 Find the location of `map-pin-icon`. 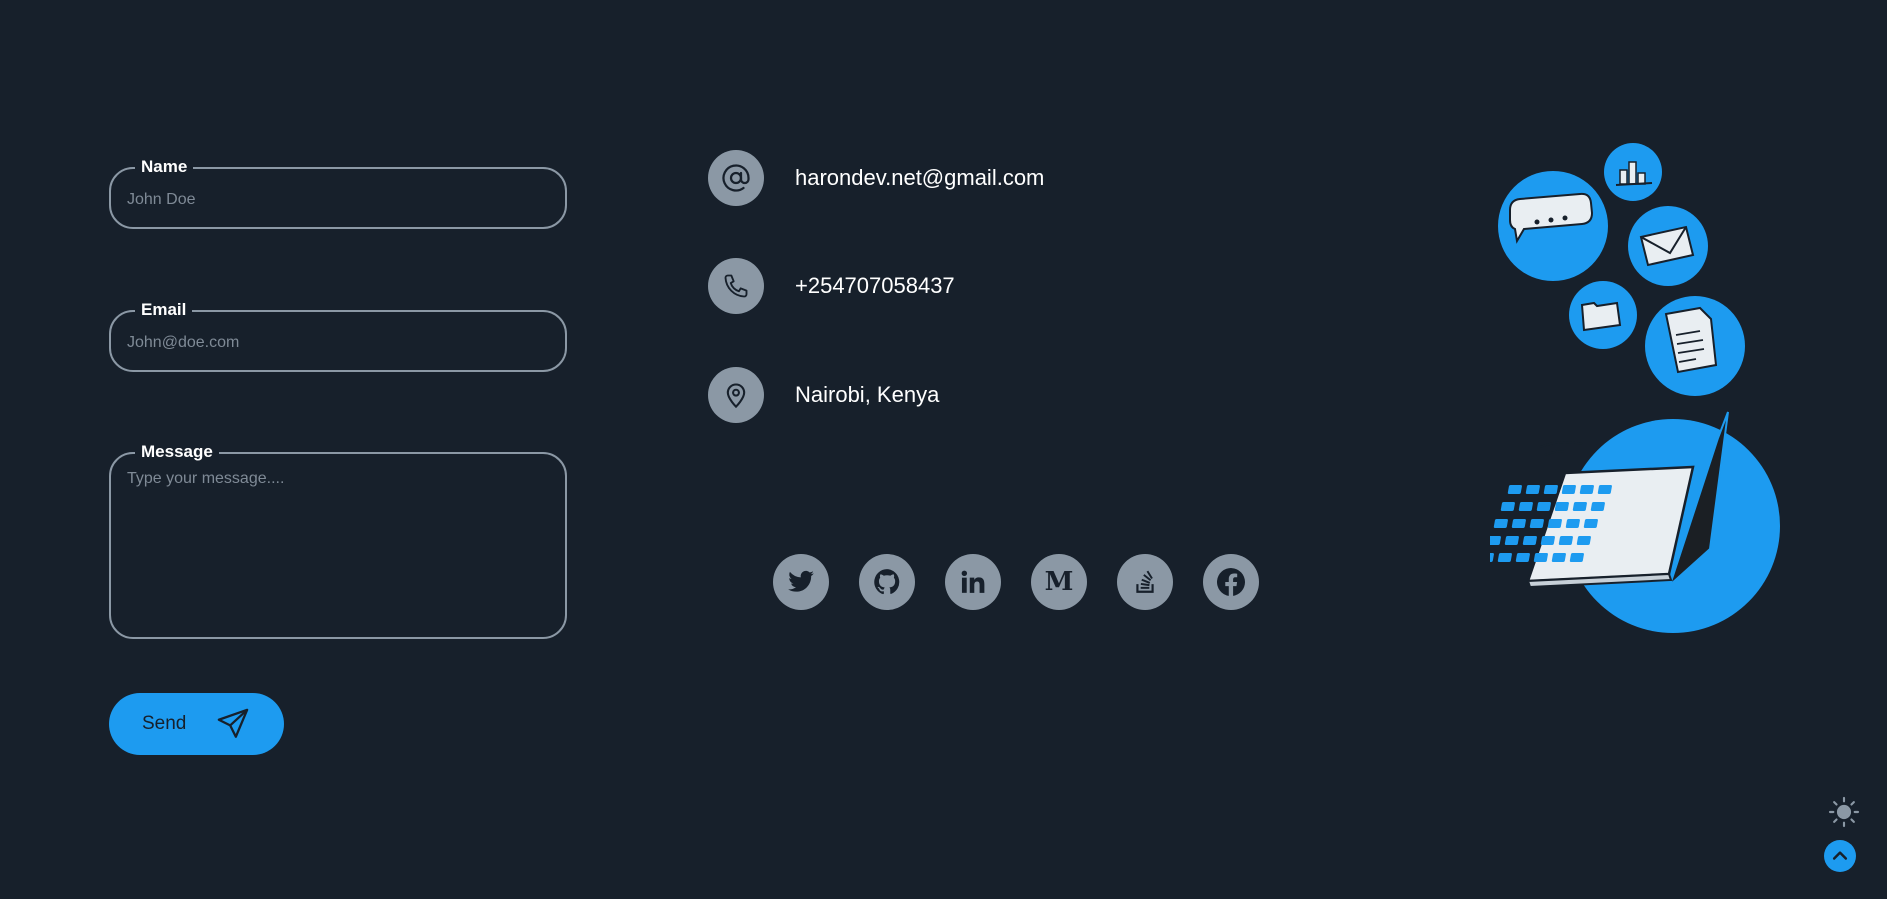

map-pin-icon is located at coordinates (736, 395).